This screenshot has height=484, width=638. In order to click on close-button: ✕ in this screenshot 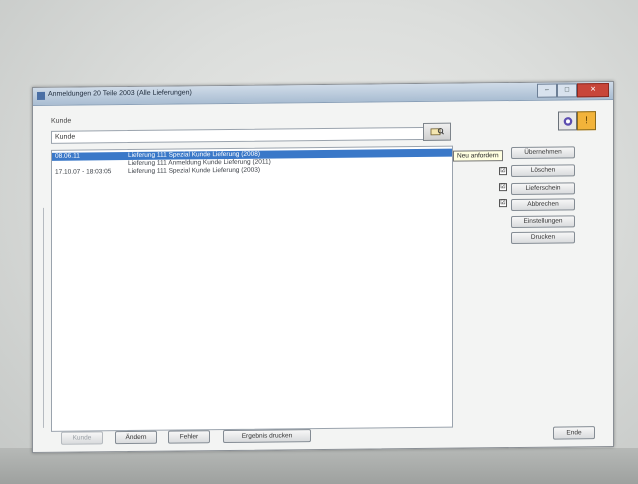, I will do `click(593, 90)`.